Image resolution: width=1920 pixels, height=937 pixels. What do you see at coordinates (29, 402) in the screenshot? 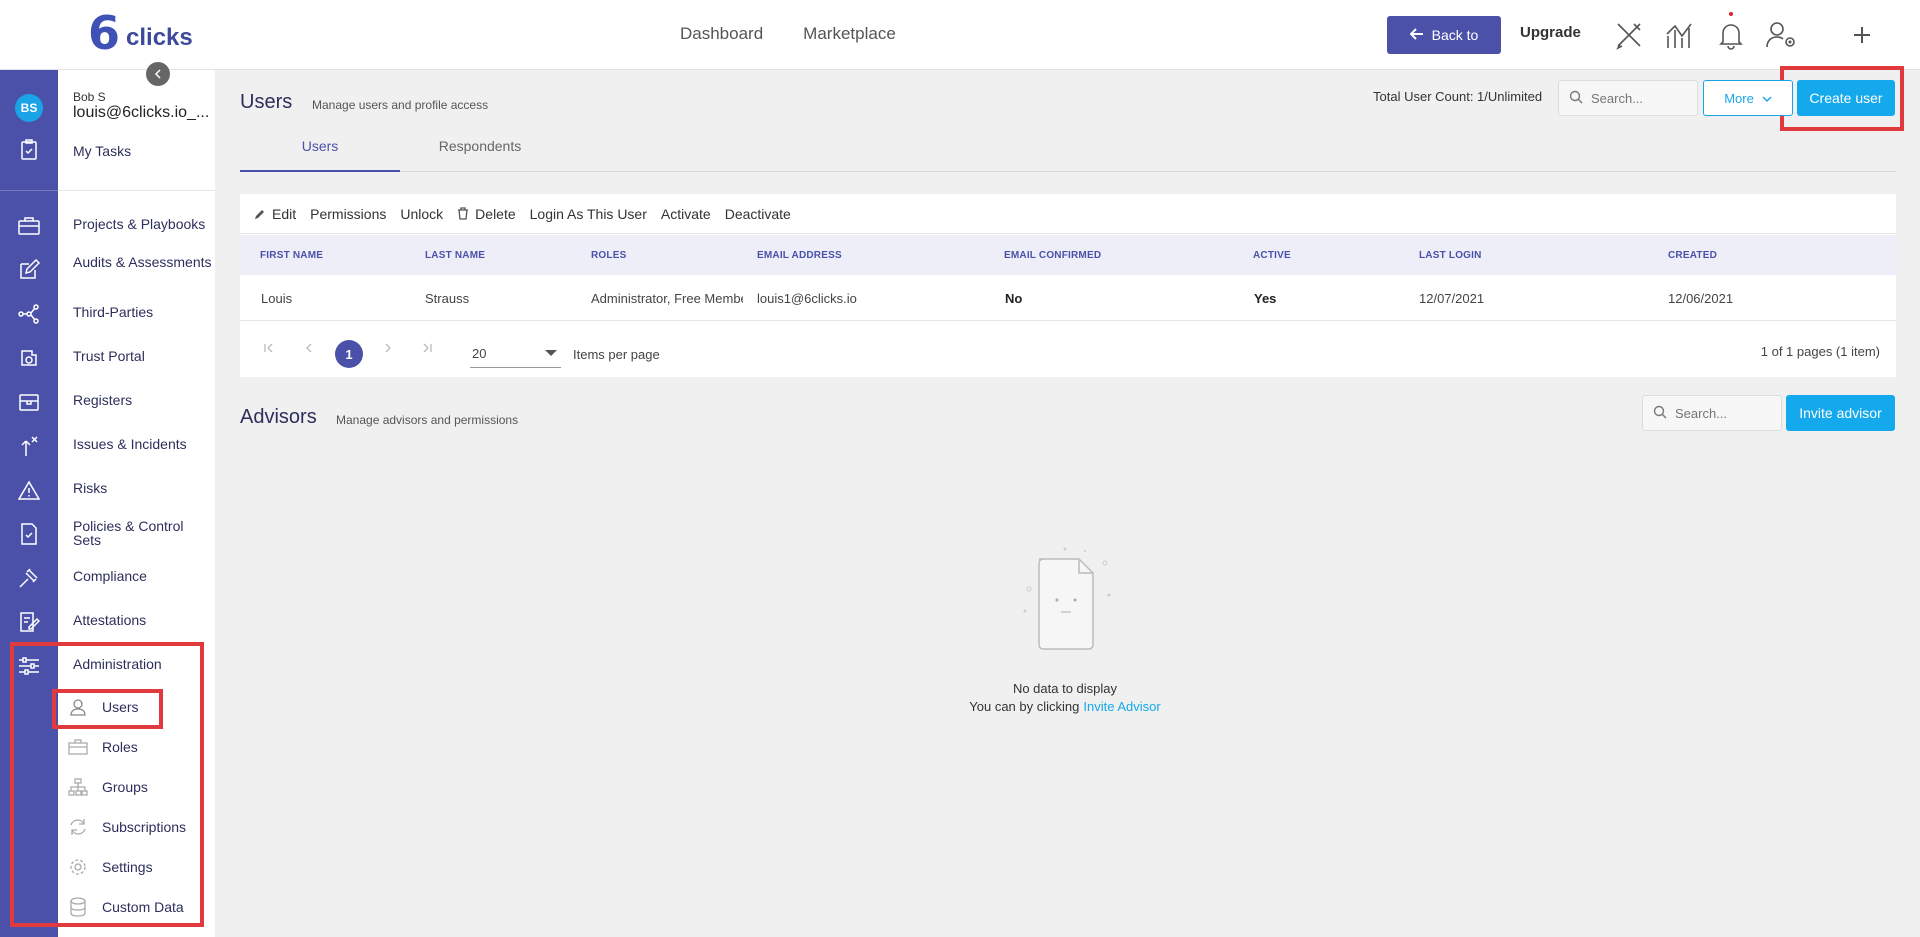
I see `register-icon` at bounding box center [29, 402].